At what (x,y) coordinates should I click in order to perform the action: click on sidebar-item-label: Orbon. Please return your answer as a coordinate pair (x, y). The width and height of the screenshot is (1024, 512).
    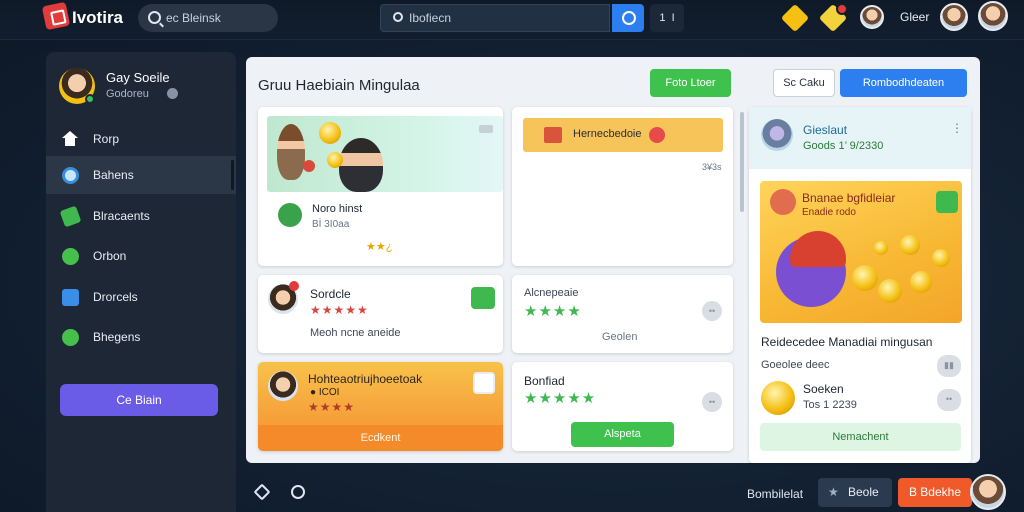
    Looking at the image, I should click on (110, 256).